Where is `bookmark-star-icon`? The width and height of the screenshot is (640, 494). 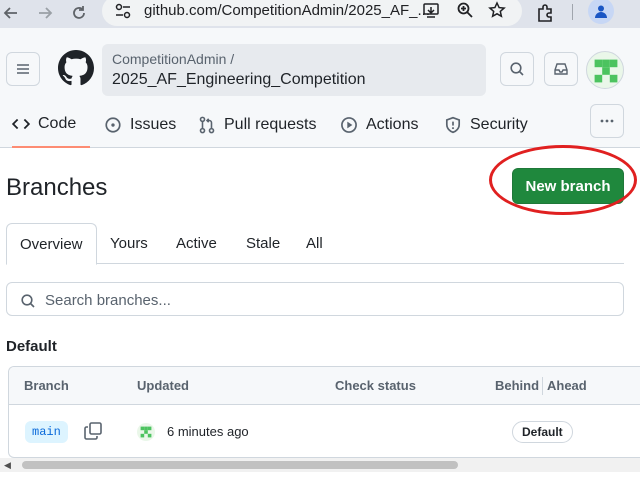
bookmark-star-icon is located at coordinates (497, 12).